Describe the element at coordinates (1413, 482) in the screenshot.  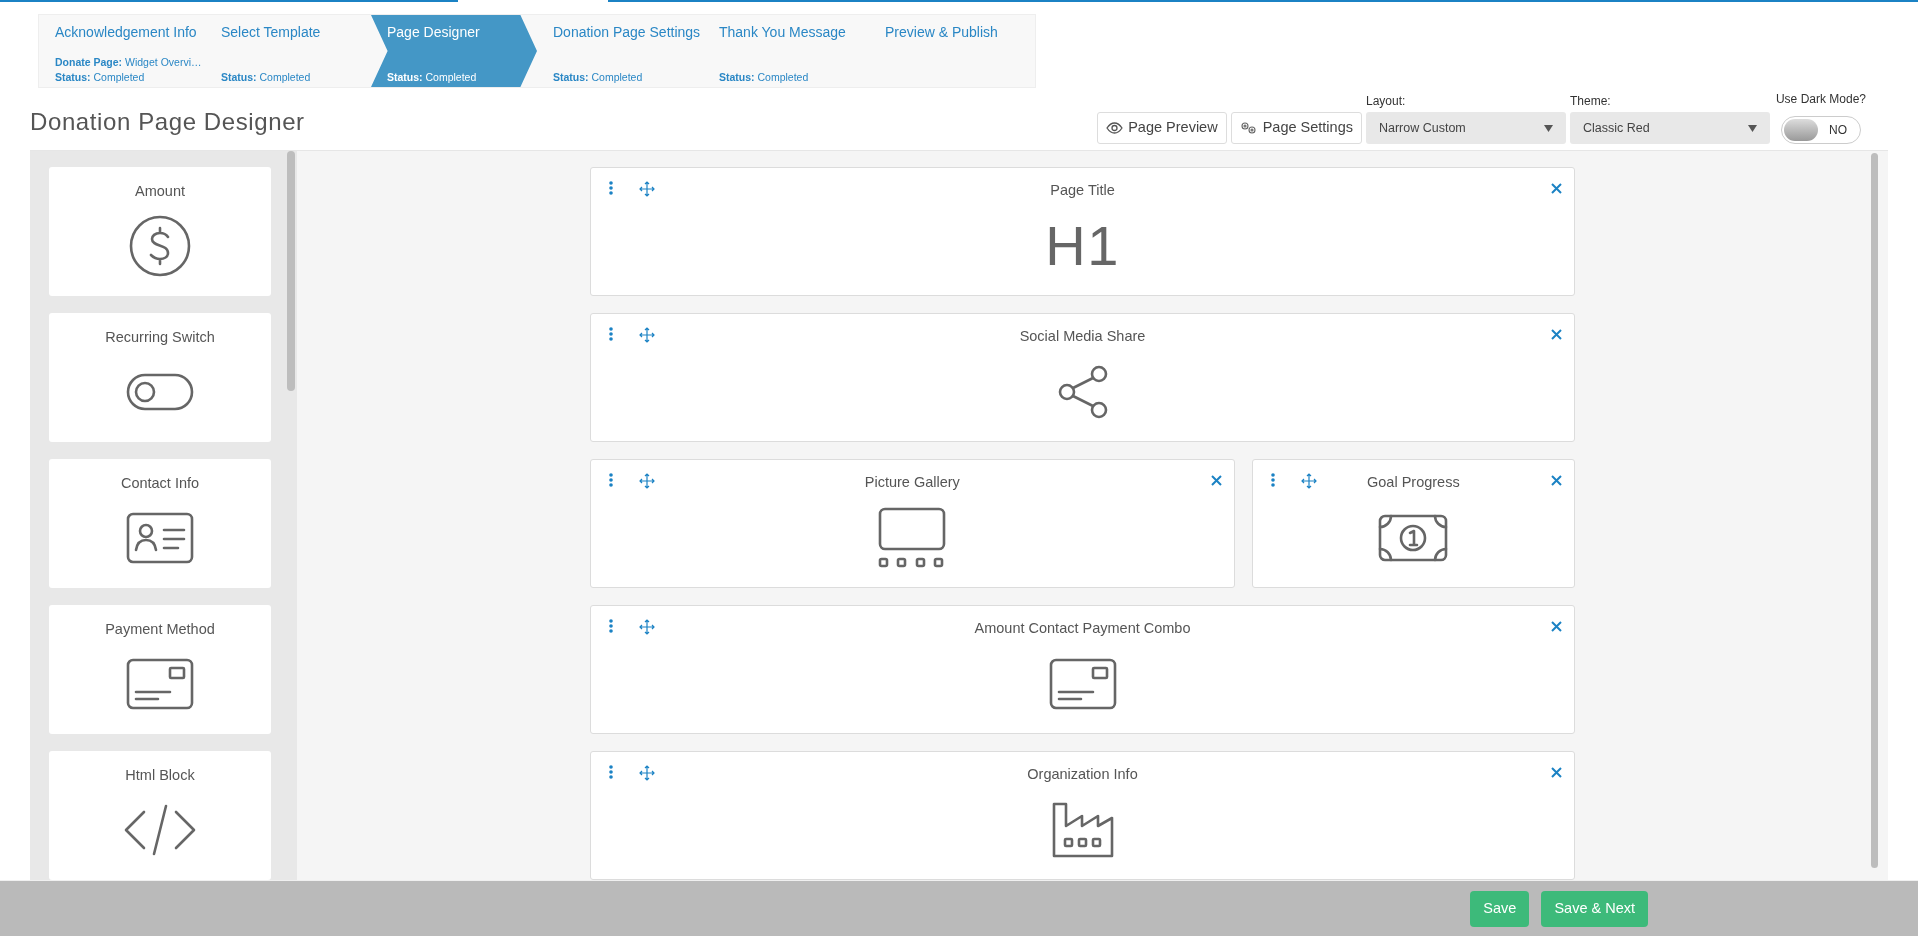
I see `widget-title: Goal Progress` at that location.